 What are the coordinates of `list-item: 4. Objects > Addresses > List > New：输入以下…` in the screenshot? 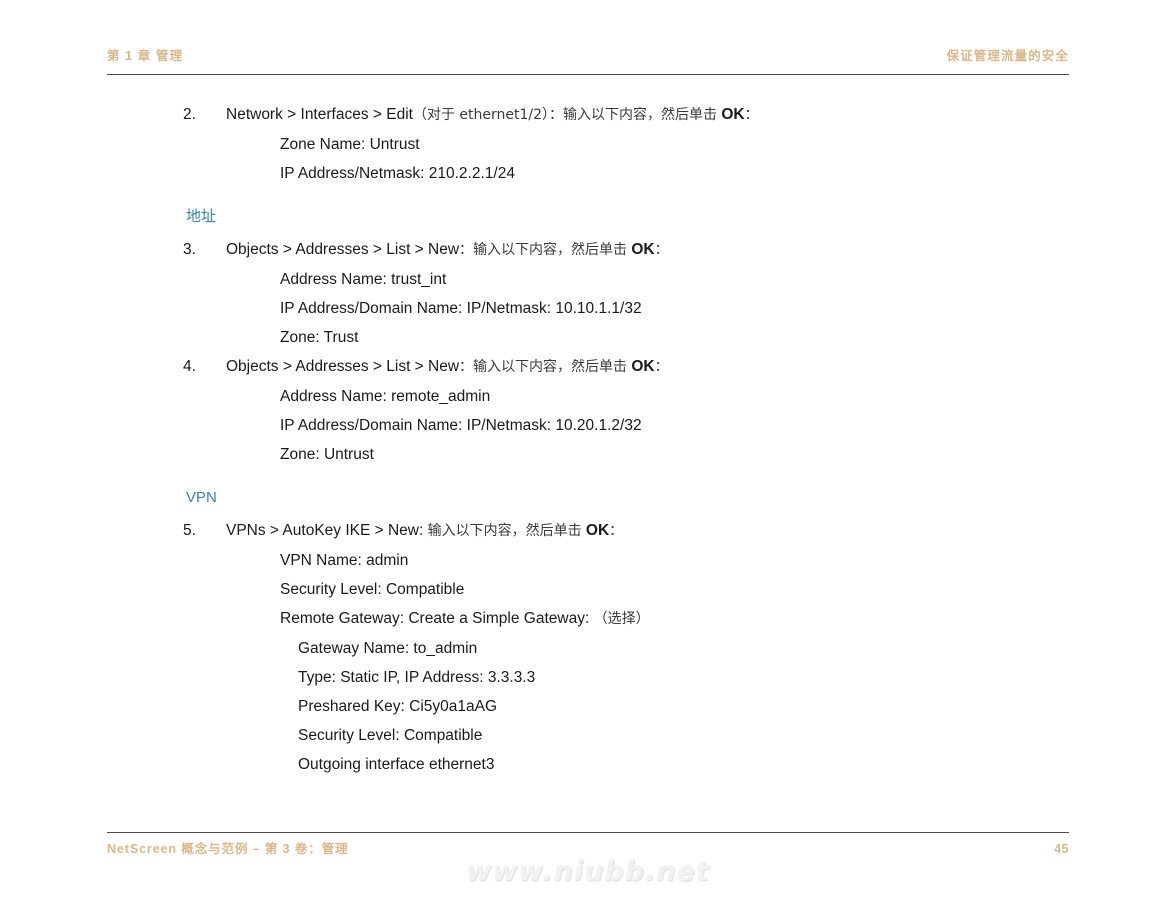 It's located at (588, 367).